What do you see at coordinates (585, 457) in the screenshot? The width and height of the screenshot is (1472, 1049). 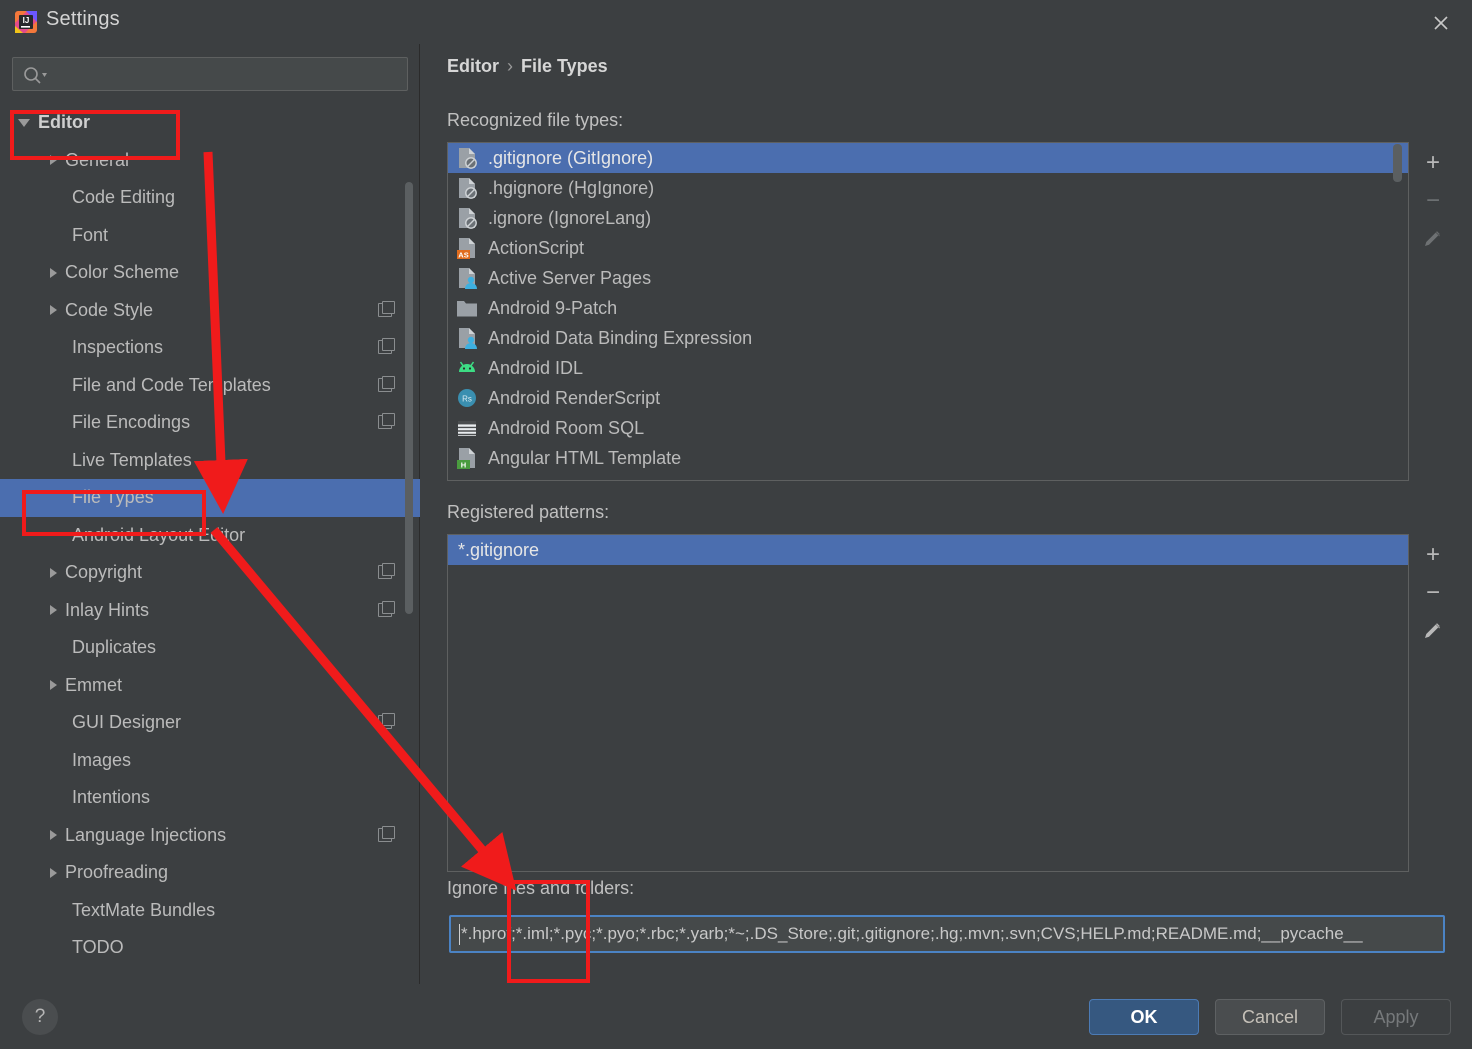 I see `file-type-name: Angular HTML Template` at bounding box center [585, 457].